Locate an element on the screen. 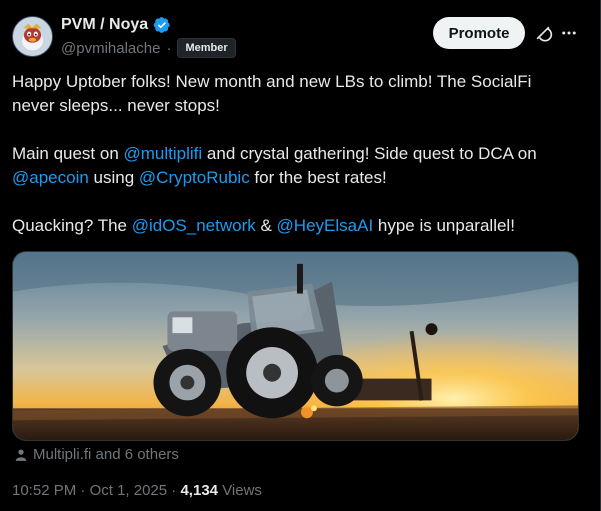 This screenshot has width=601, height=511. avatar-image is located at coordinates (32, 36).